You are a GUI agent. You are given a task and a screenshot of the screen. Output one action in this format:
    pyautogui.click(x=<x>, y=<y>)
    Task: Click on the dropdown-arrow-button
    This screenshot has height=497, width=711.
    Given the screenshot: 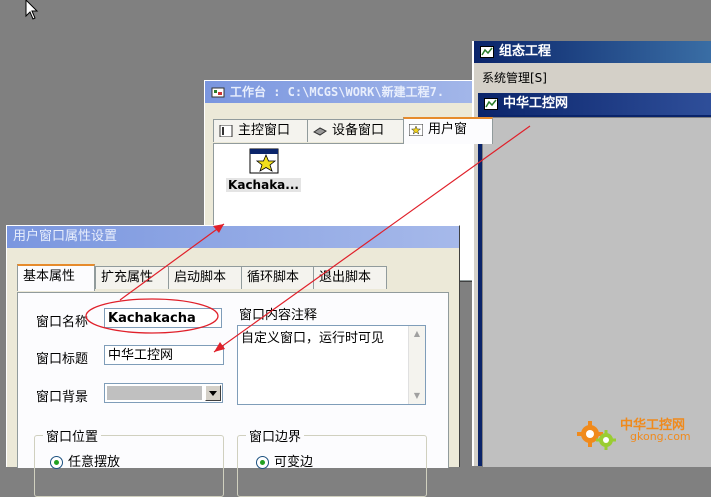 What is the action you would take?
    pyautogui.click(x=213, y=393)
    